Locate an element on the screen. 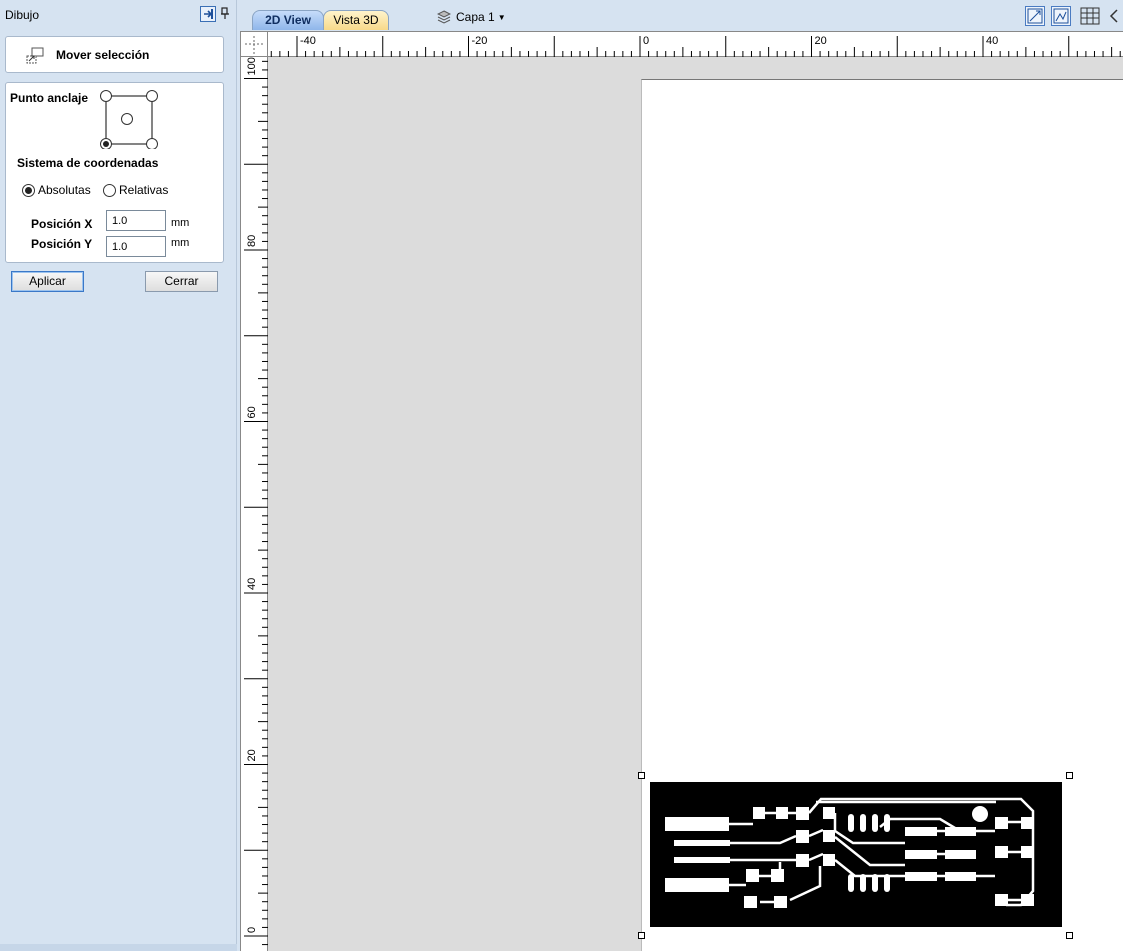 This screenshot has height=951, width=1123. selection-handle-bottom-left is located at coordinates (641, 935).